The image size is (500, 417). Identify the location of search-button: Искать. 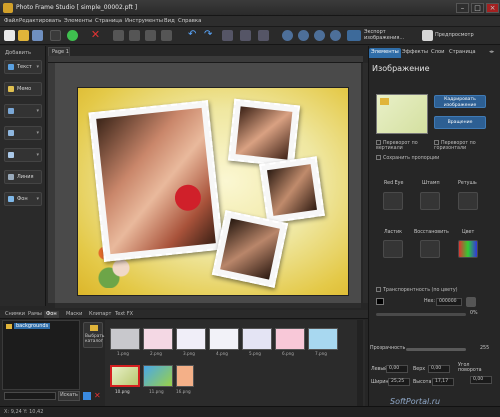
(69, 396).